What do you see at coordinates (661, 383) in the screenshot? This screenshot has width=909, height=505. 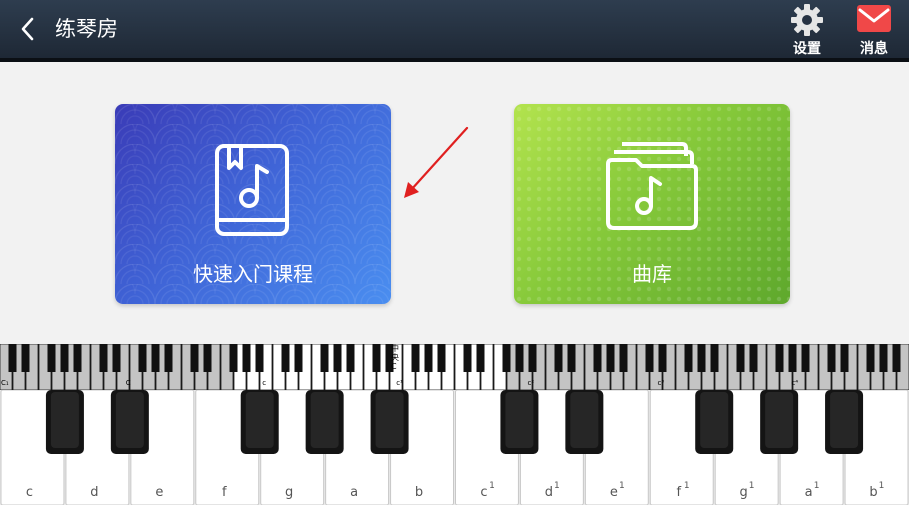 I see `mini-octave-label: c³` at bounding box center [661, 383].